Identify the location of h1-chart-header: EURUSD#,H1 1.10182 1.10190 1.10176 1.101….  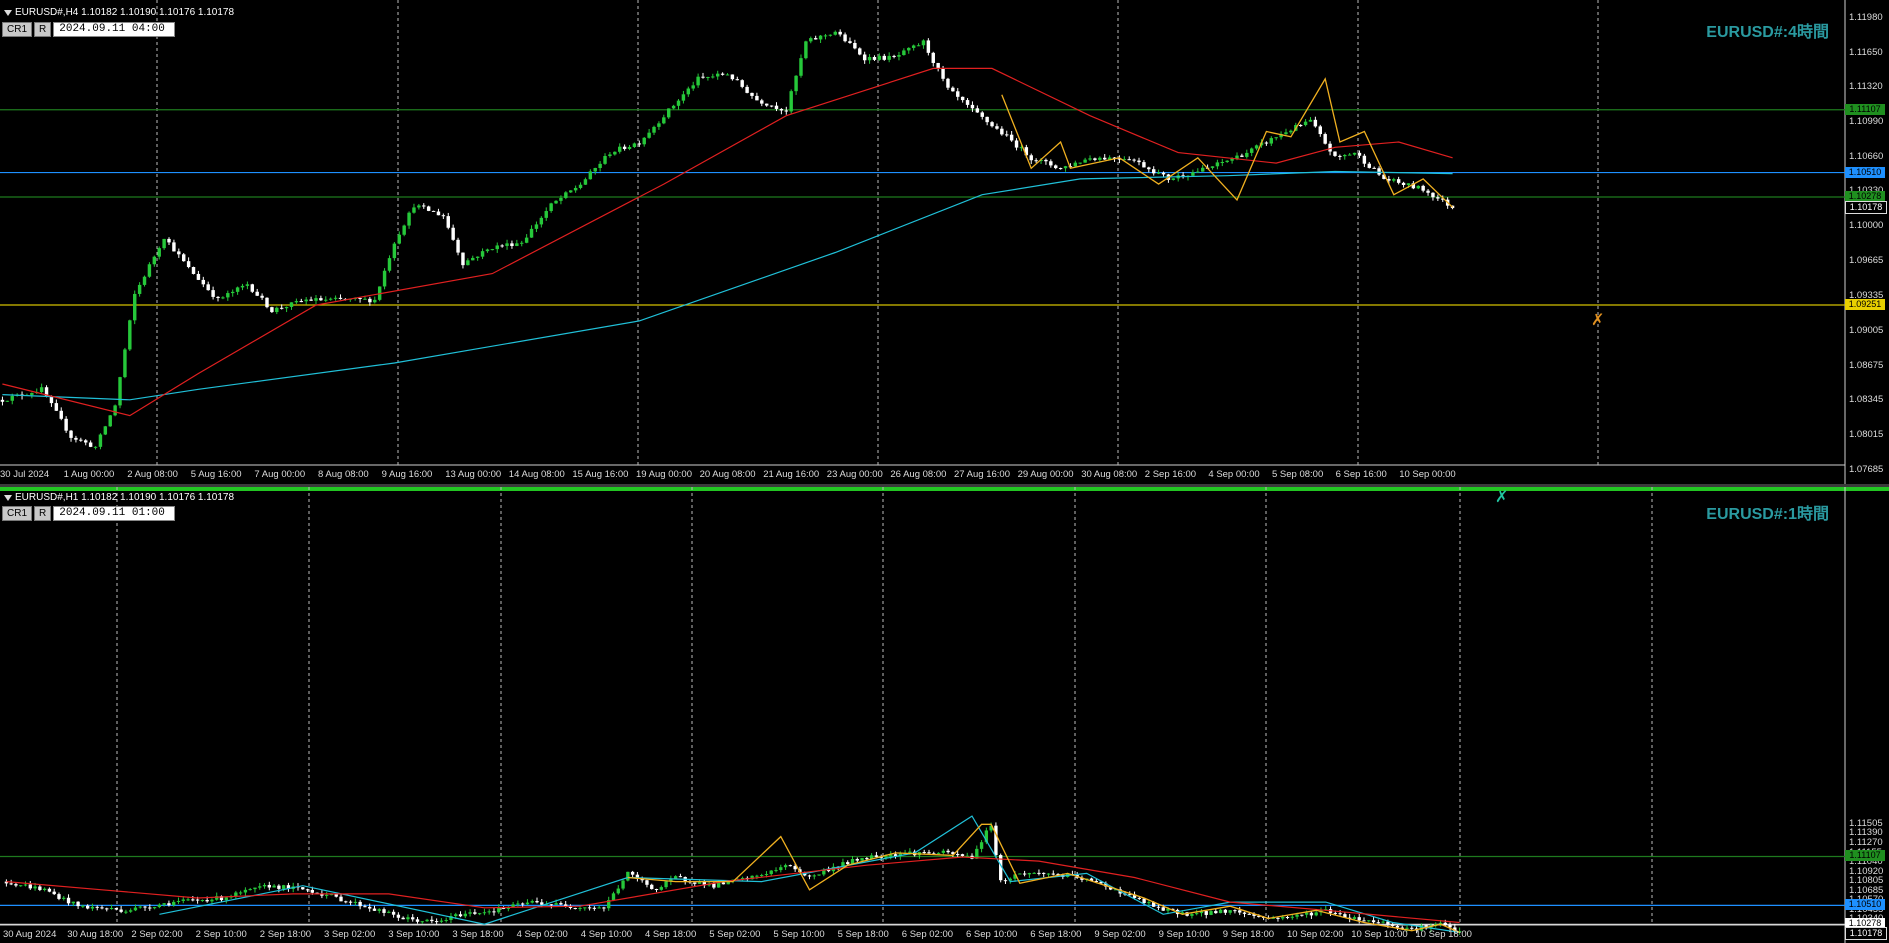
(119, 497).